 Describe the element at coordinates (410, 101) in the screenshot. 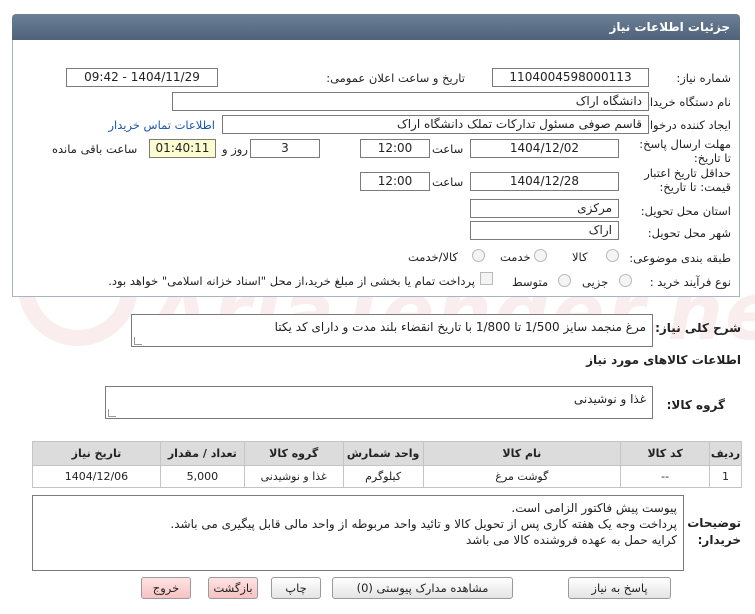

I see `buyer-org-field: دانشگاه اراک` at that location.